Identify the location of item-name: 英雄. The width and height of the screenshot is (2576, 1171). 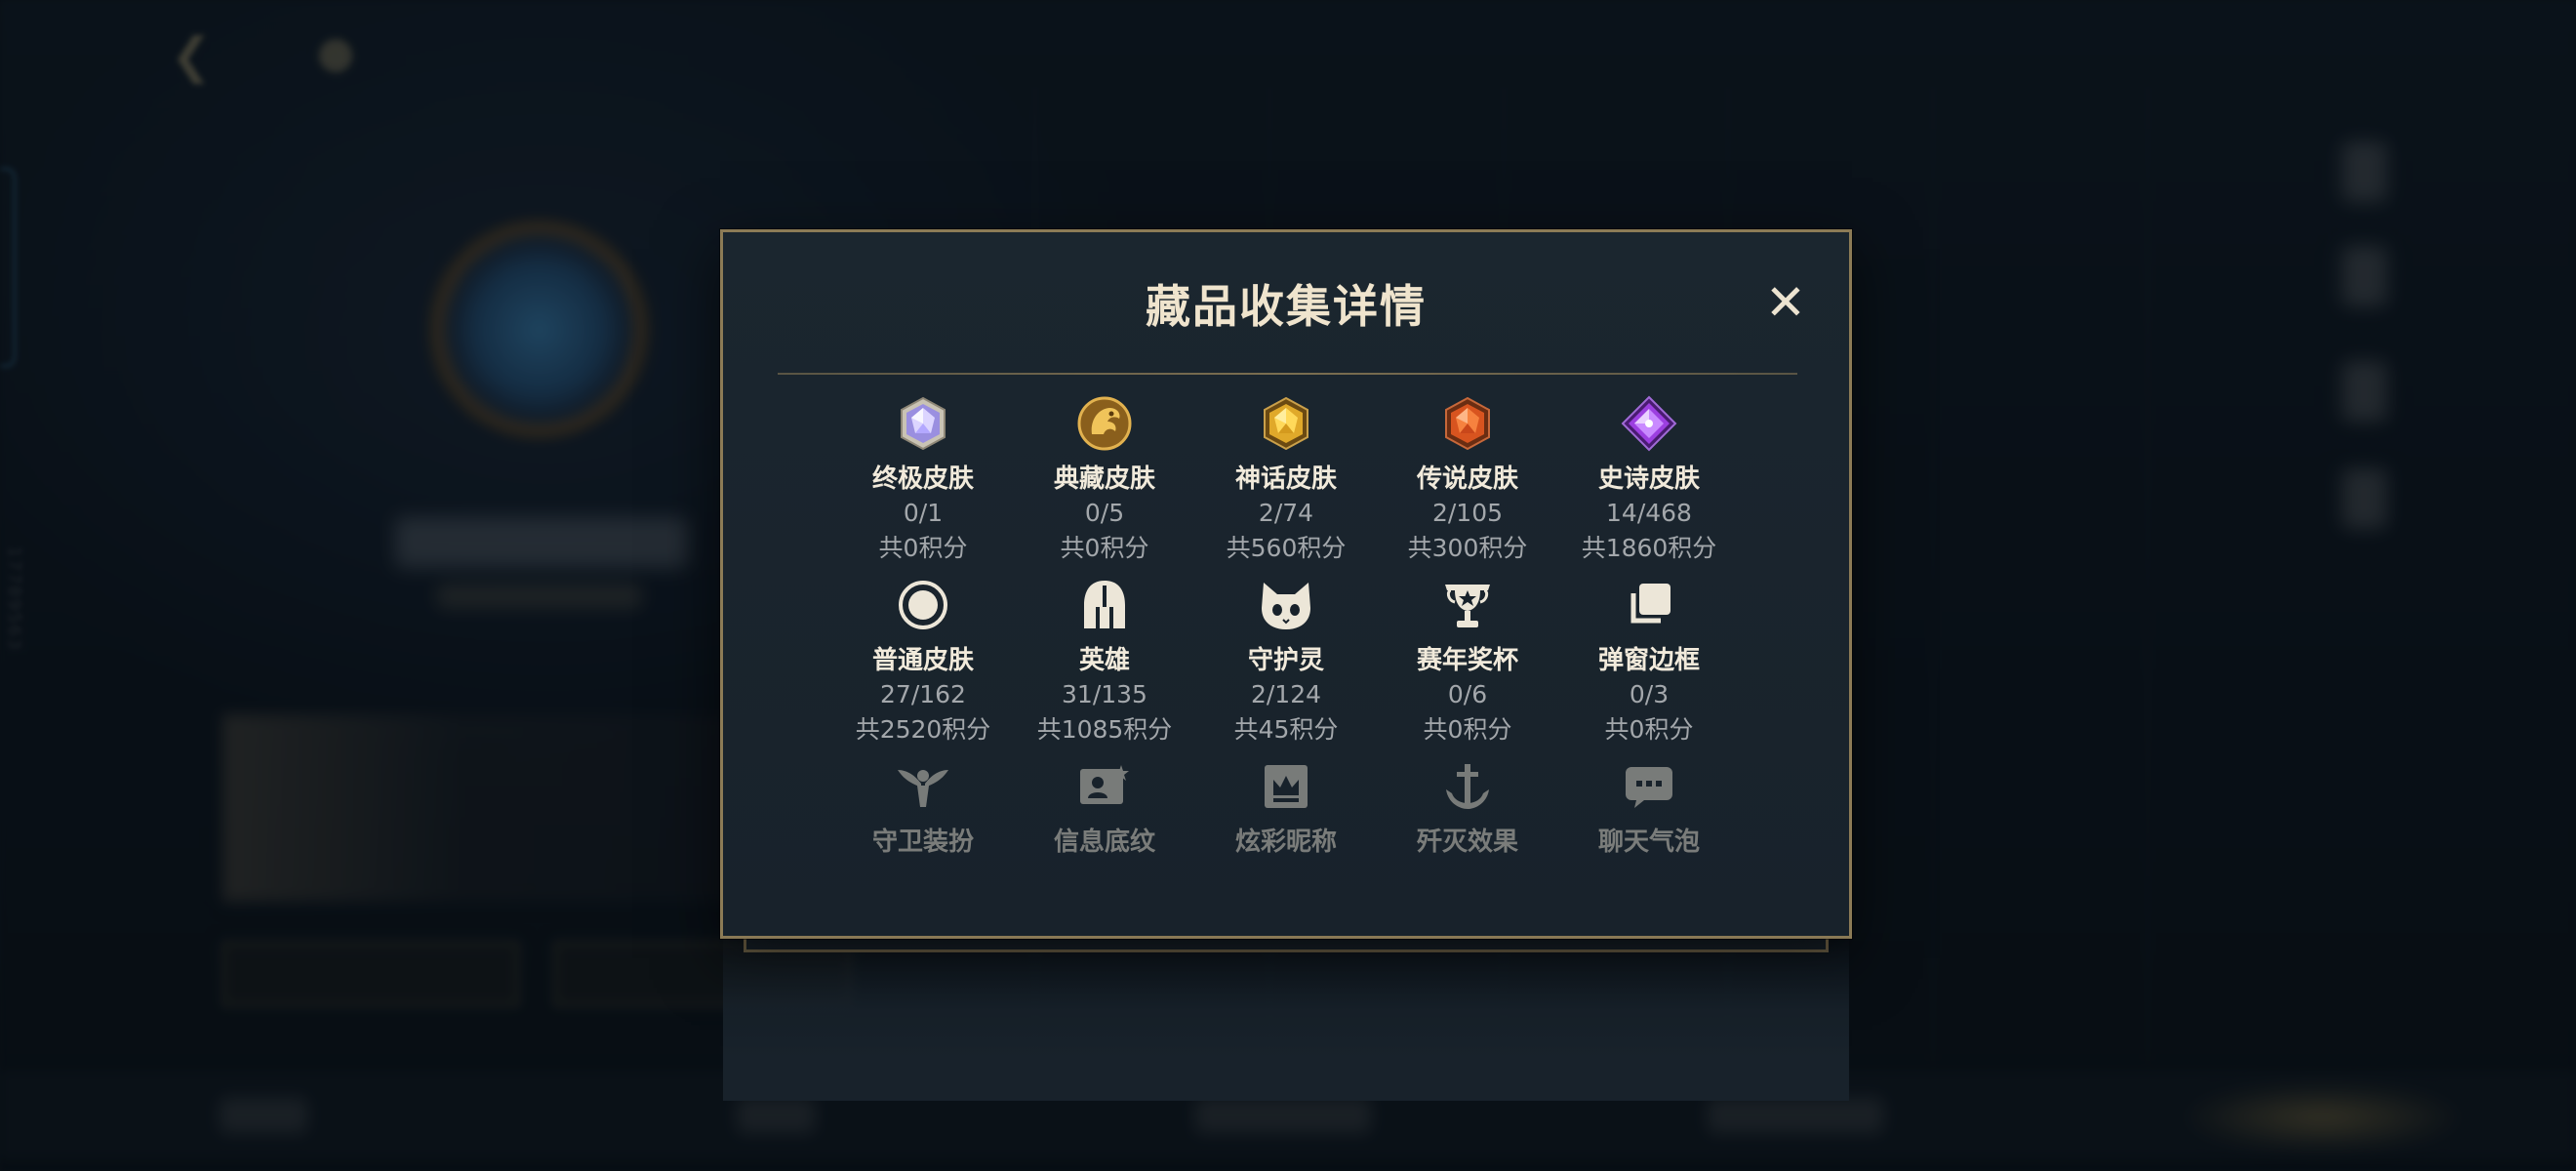
(1104, 660).